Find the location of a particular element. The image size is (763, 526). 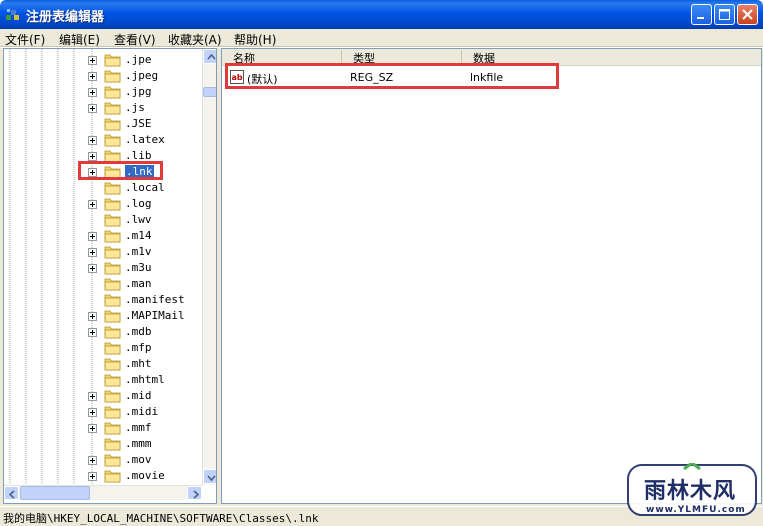

tree-item-label: .m1v is located at coordinates (138, 251).